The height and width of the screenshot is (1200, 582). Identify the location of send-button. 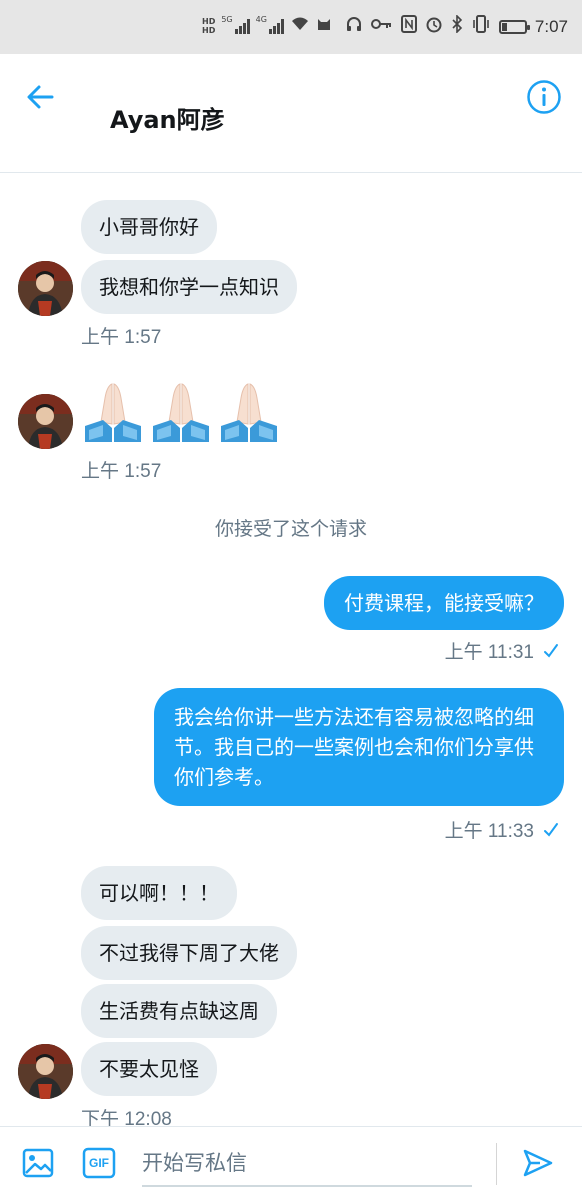
(538, 1165).